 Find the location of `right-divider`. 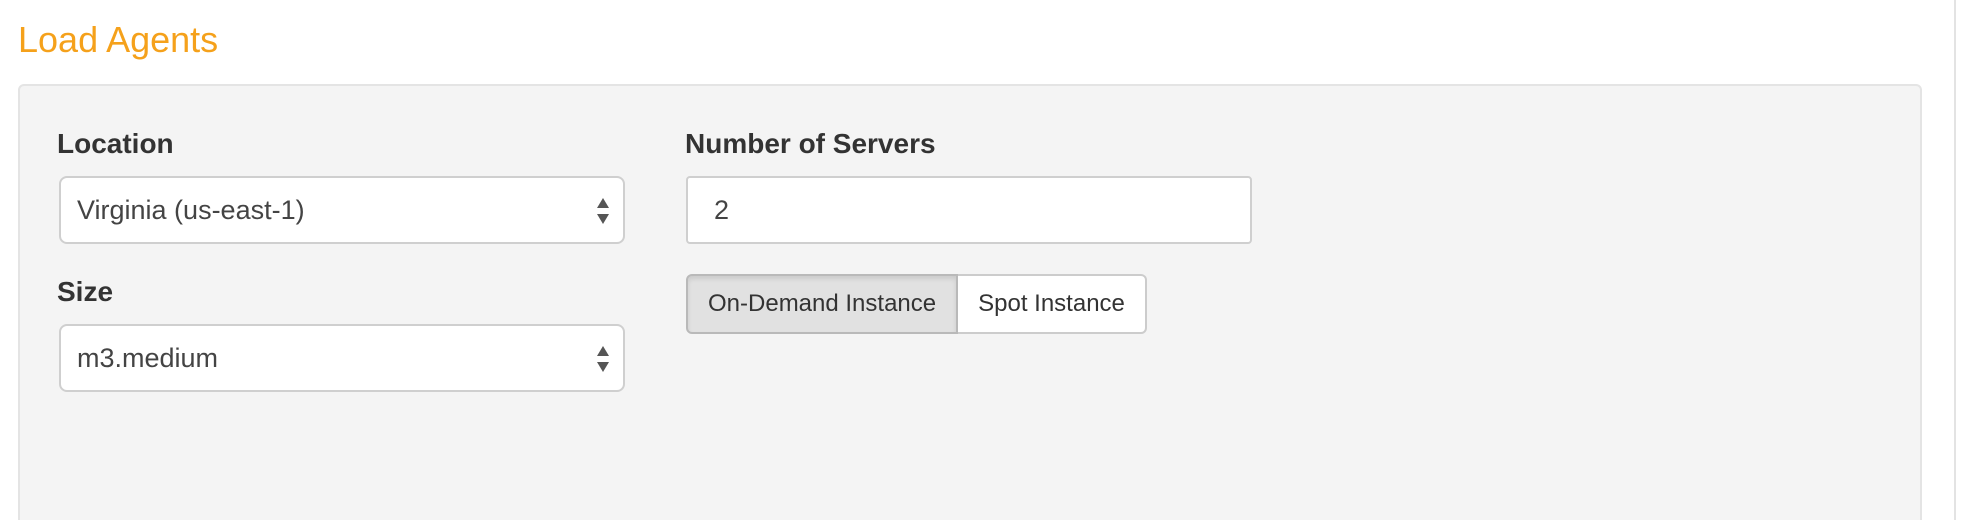

right-divider is located at coordinates (1955, 260).